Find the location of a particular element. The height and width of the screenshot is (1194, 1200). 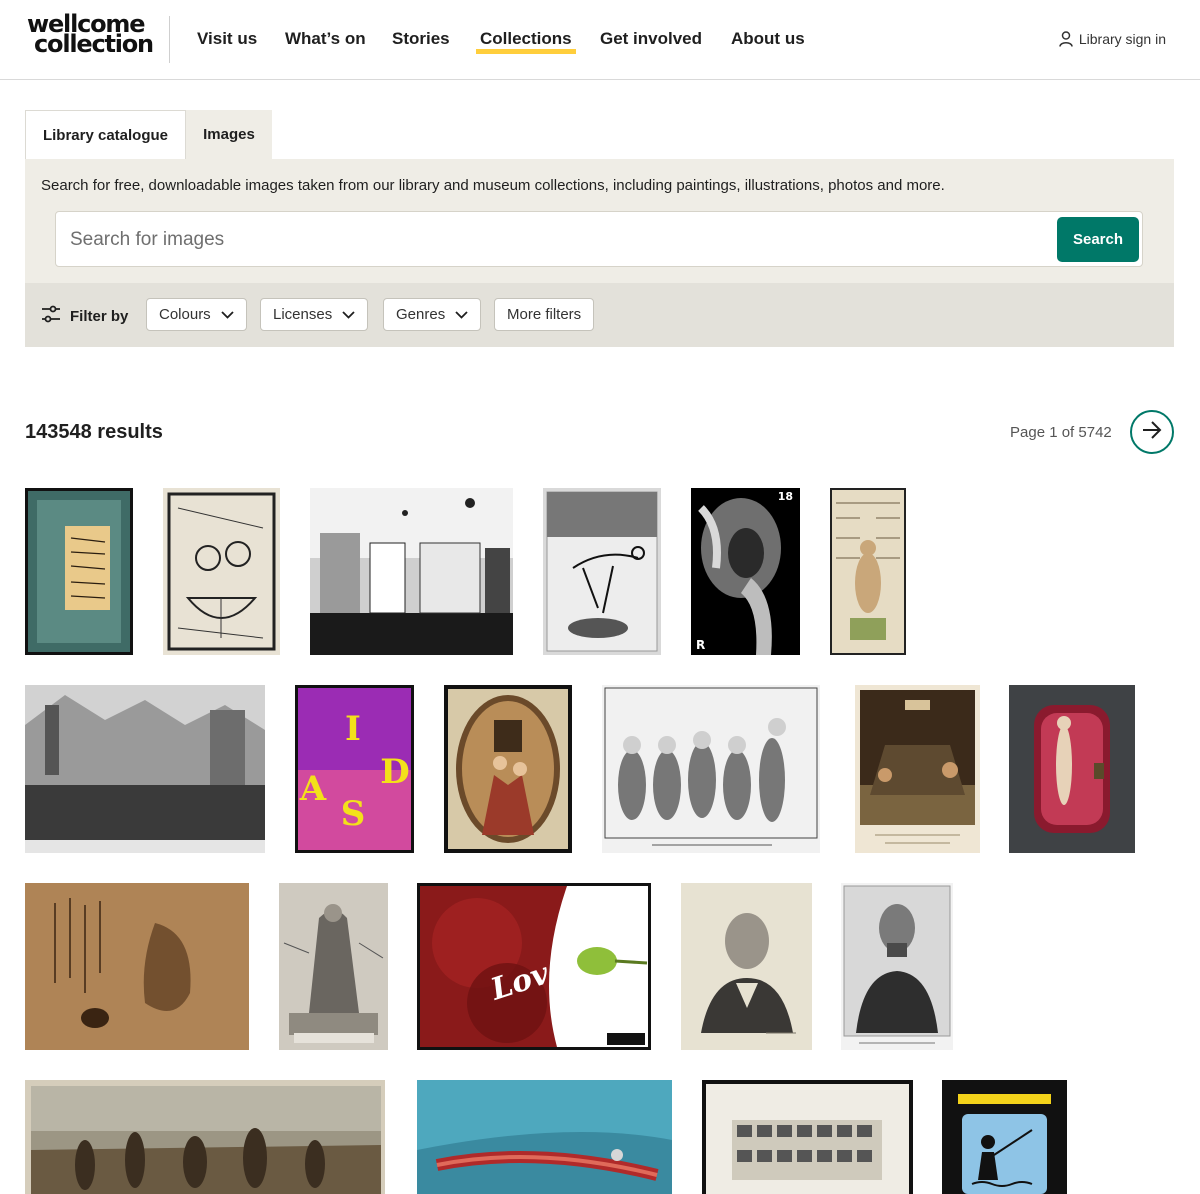

svg-text: I is located at coordinates (353, 729).